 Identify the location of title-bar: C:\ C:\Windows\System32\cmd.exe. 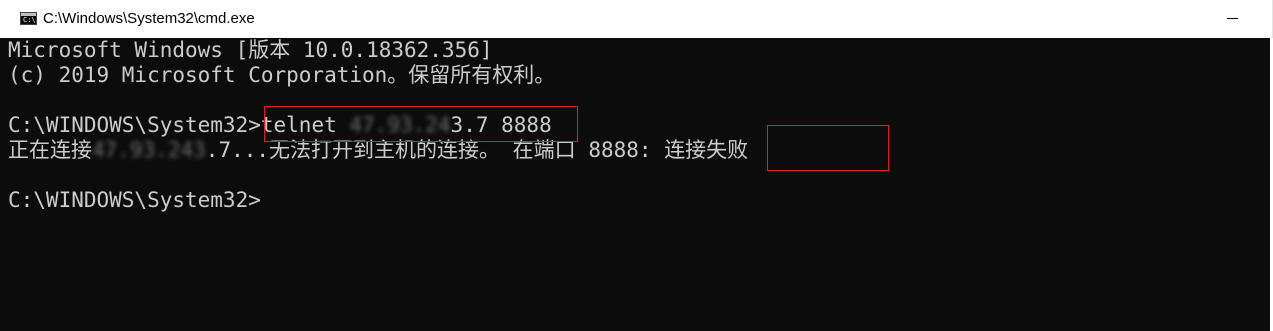
(636, 19).